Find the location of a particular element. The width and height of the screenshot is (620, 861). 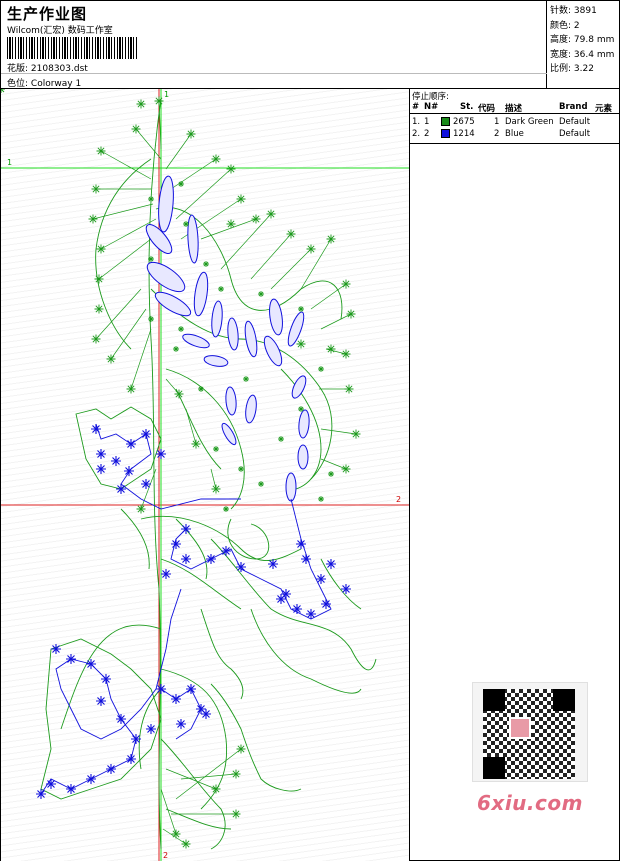

qr-code-box is located at coordinates (530, 732).